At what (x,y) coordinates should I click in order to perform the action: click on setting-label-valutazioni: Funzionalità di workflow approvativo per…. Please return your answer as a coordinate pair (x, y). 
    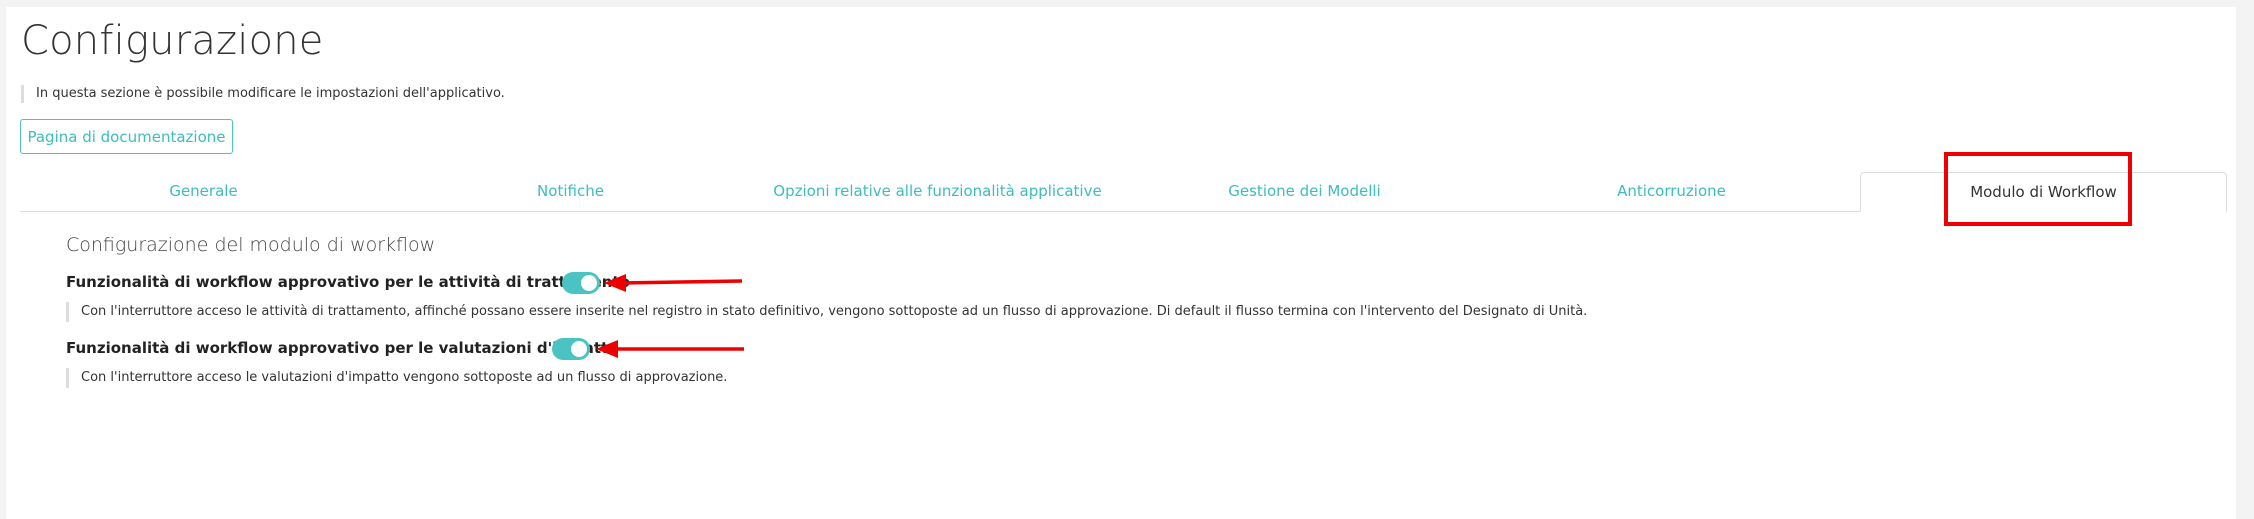
    Looking at the image, I should click on (342, 348).